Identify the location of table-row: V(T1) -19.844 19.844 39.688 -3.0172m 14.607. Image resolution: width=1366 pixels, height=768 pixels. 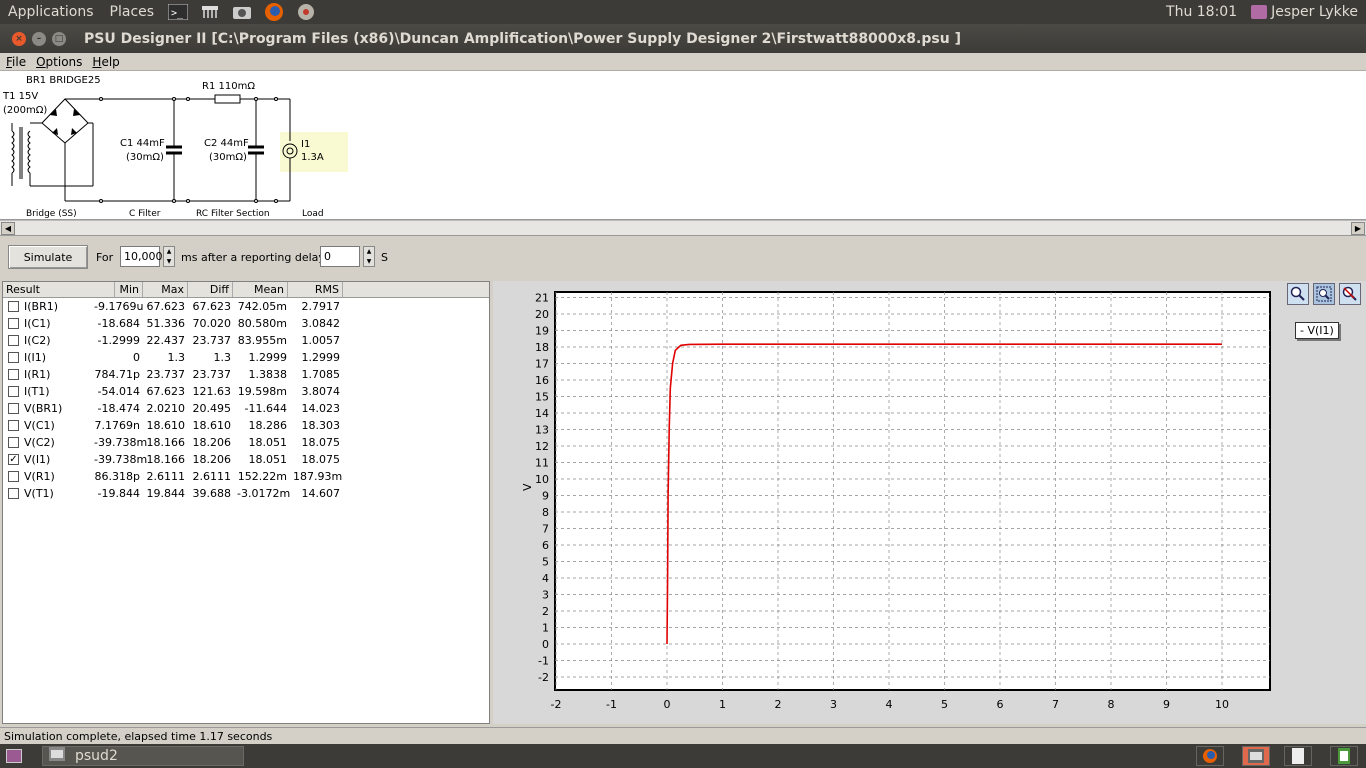
(246, 493).